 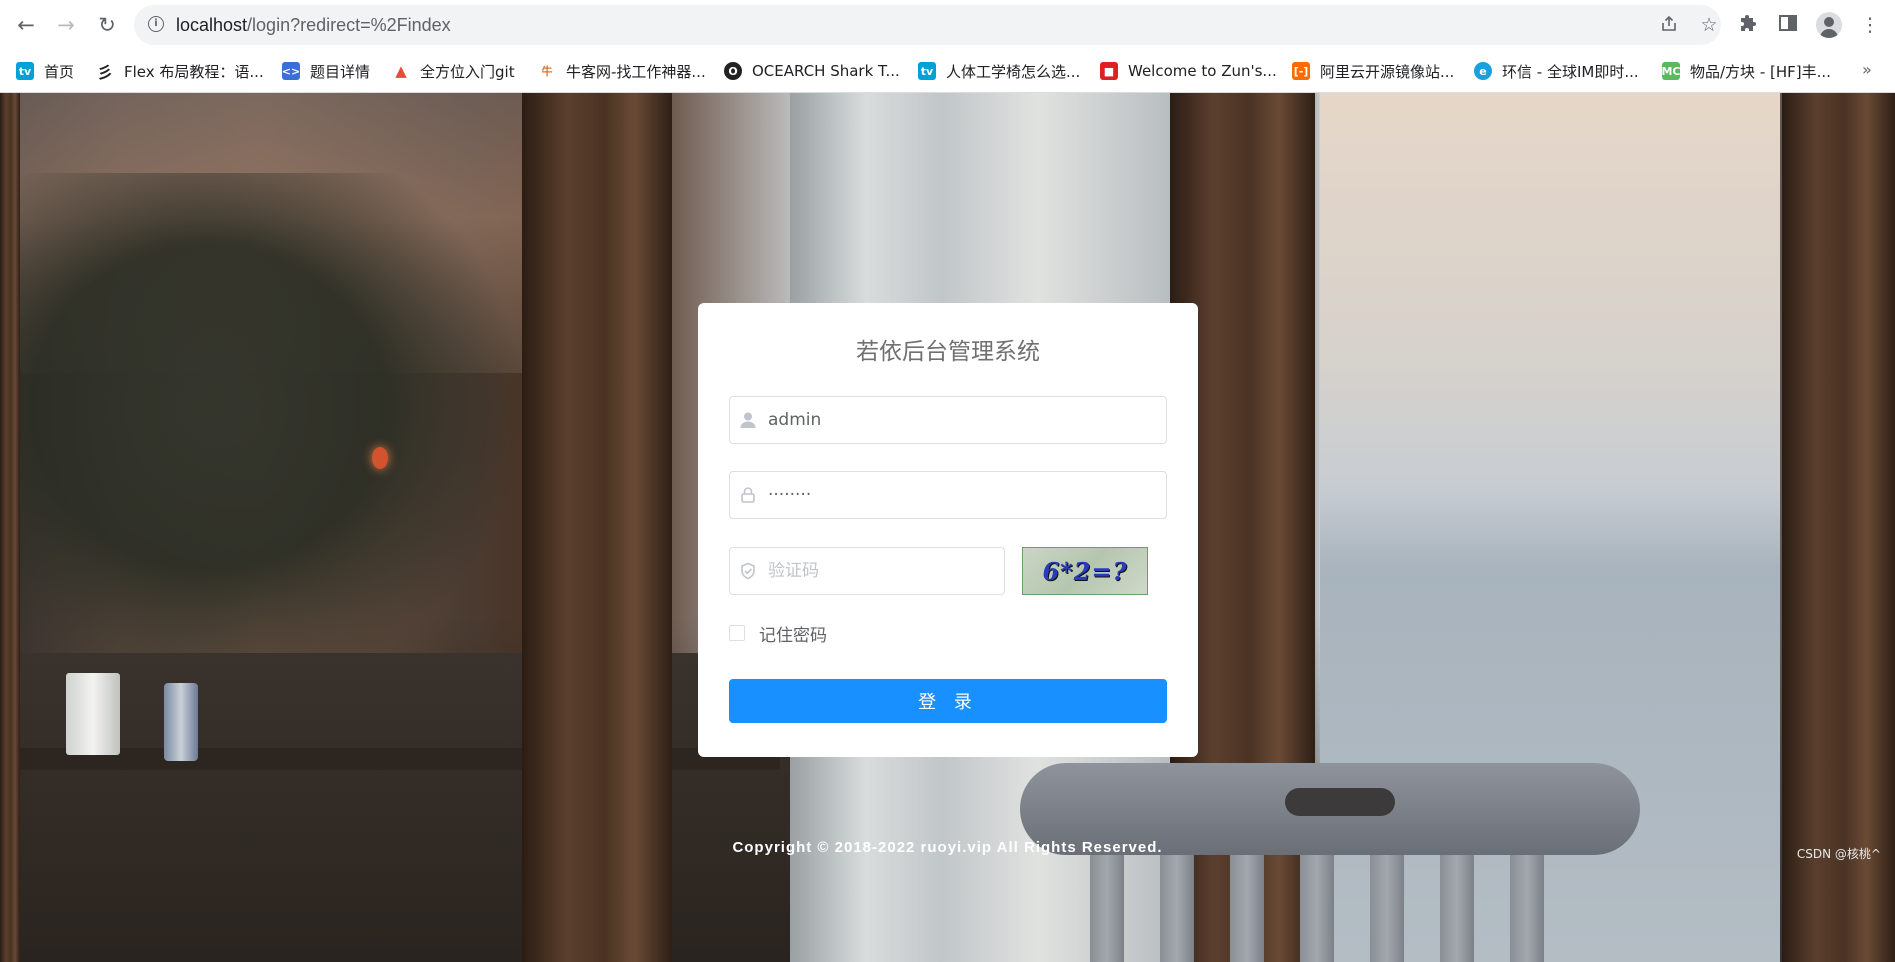 I want to click on login-form: 若依后台管理系统 6*2=, so click(x=948, y=530).